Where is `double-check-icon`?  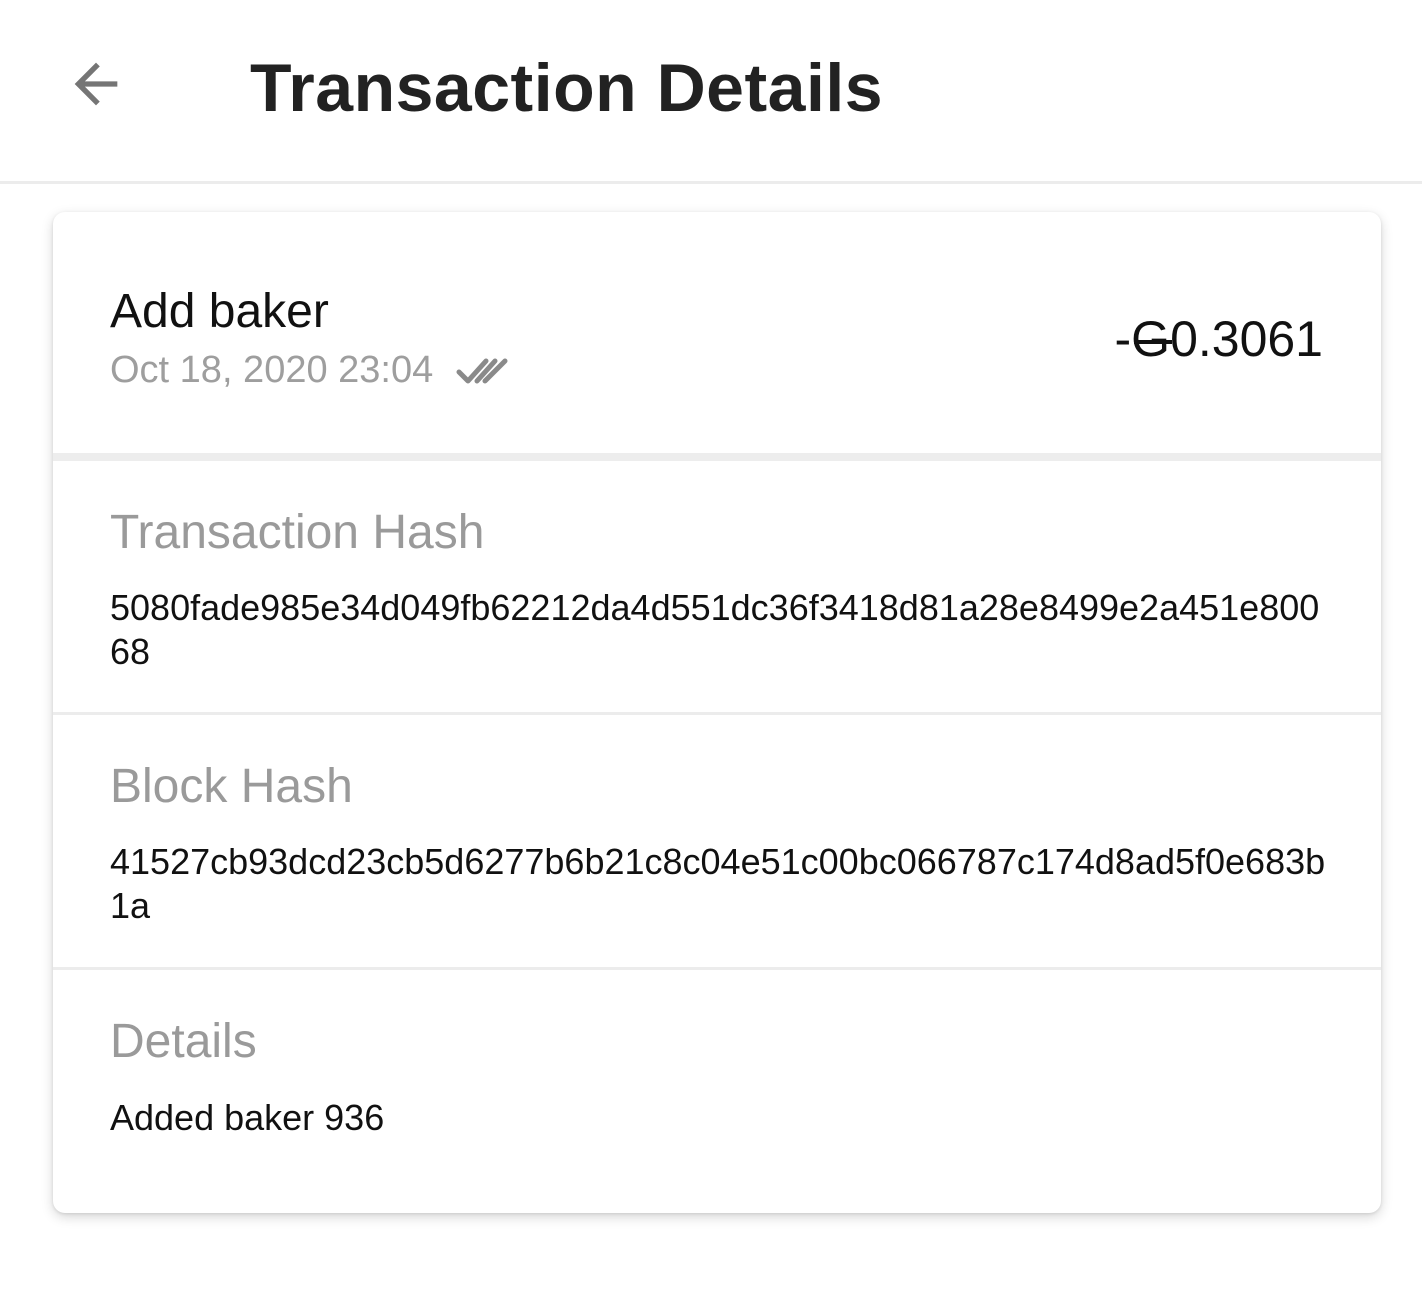
double-check-icon is located at coordinates (482, 371).